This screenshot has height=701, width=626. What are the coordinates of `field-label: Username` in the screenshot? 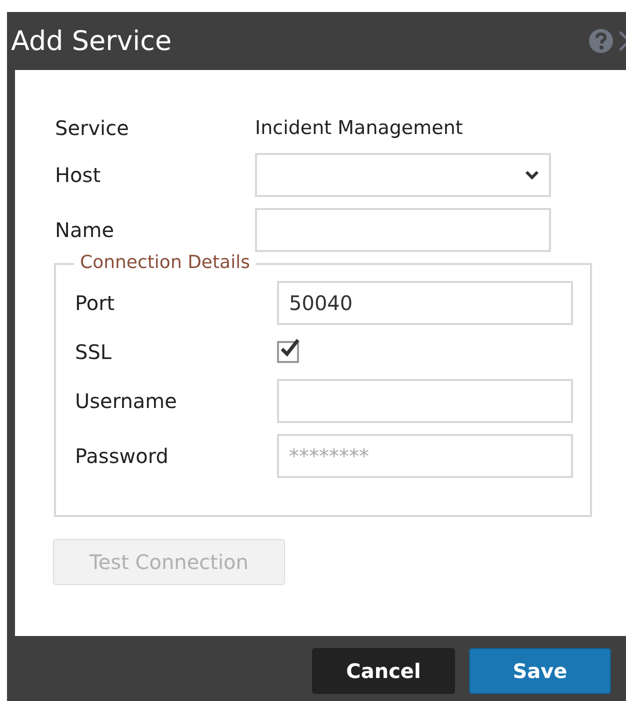 It's located at (126, 401).